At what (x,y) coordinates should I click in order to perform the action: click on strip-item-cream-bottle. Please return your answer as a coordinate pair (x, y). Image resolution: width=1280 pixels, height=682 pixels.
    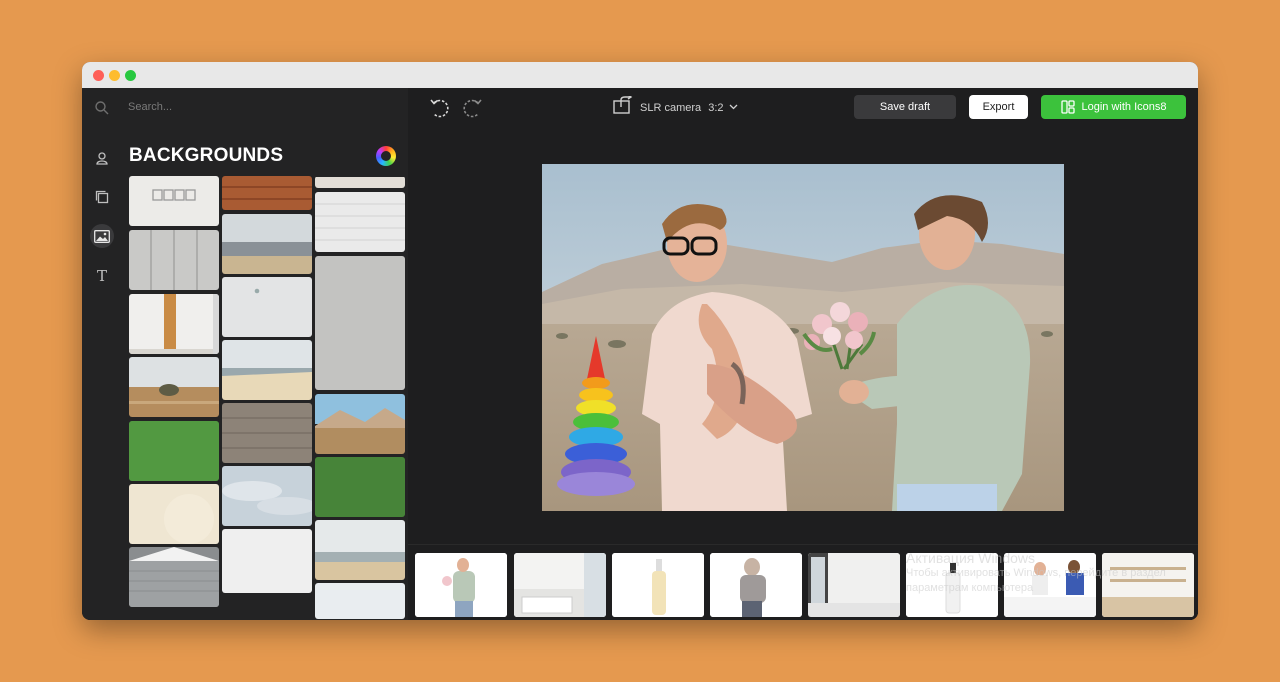
    Looking at the image, I should click on (658, 585).